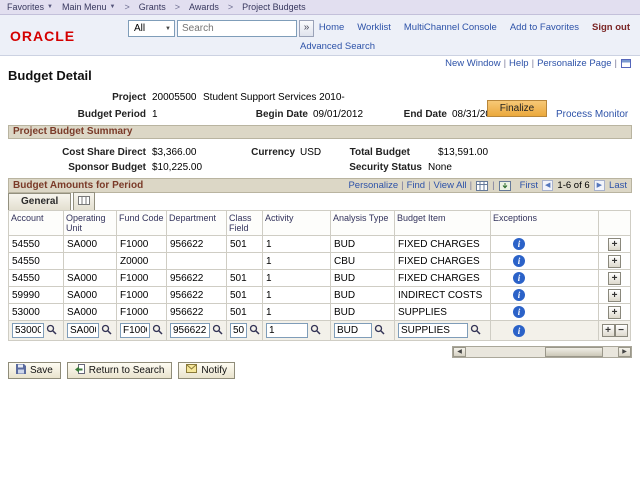  I want to click on scroll-right-icon: ▶, so click(624, 352).